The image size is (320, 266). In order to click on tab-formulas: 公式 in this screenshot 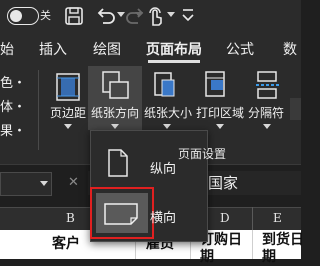, I will do `click(240, 49)`.